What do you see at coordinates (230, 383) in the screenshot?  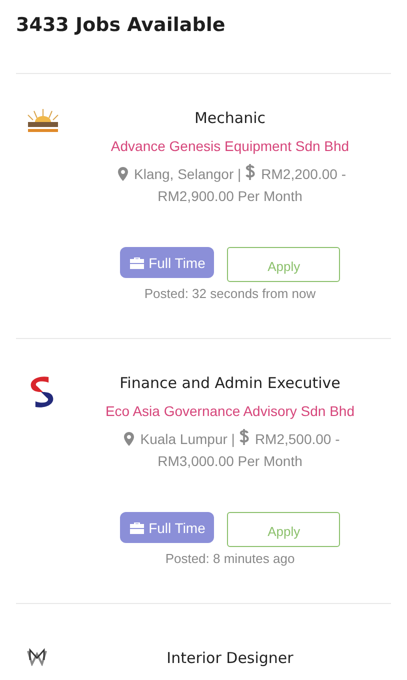 I see `job-title: Finance and Admin Executive` at bounding box center [230, 383].